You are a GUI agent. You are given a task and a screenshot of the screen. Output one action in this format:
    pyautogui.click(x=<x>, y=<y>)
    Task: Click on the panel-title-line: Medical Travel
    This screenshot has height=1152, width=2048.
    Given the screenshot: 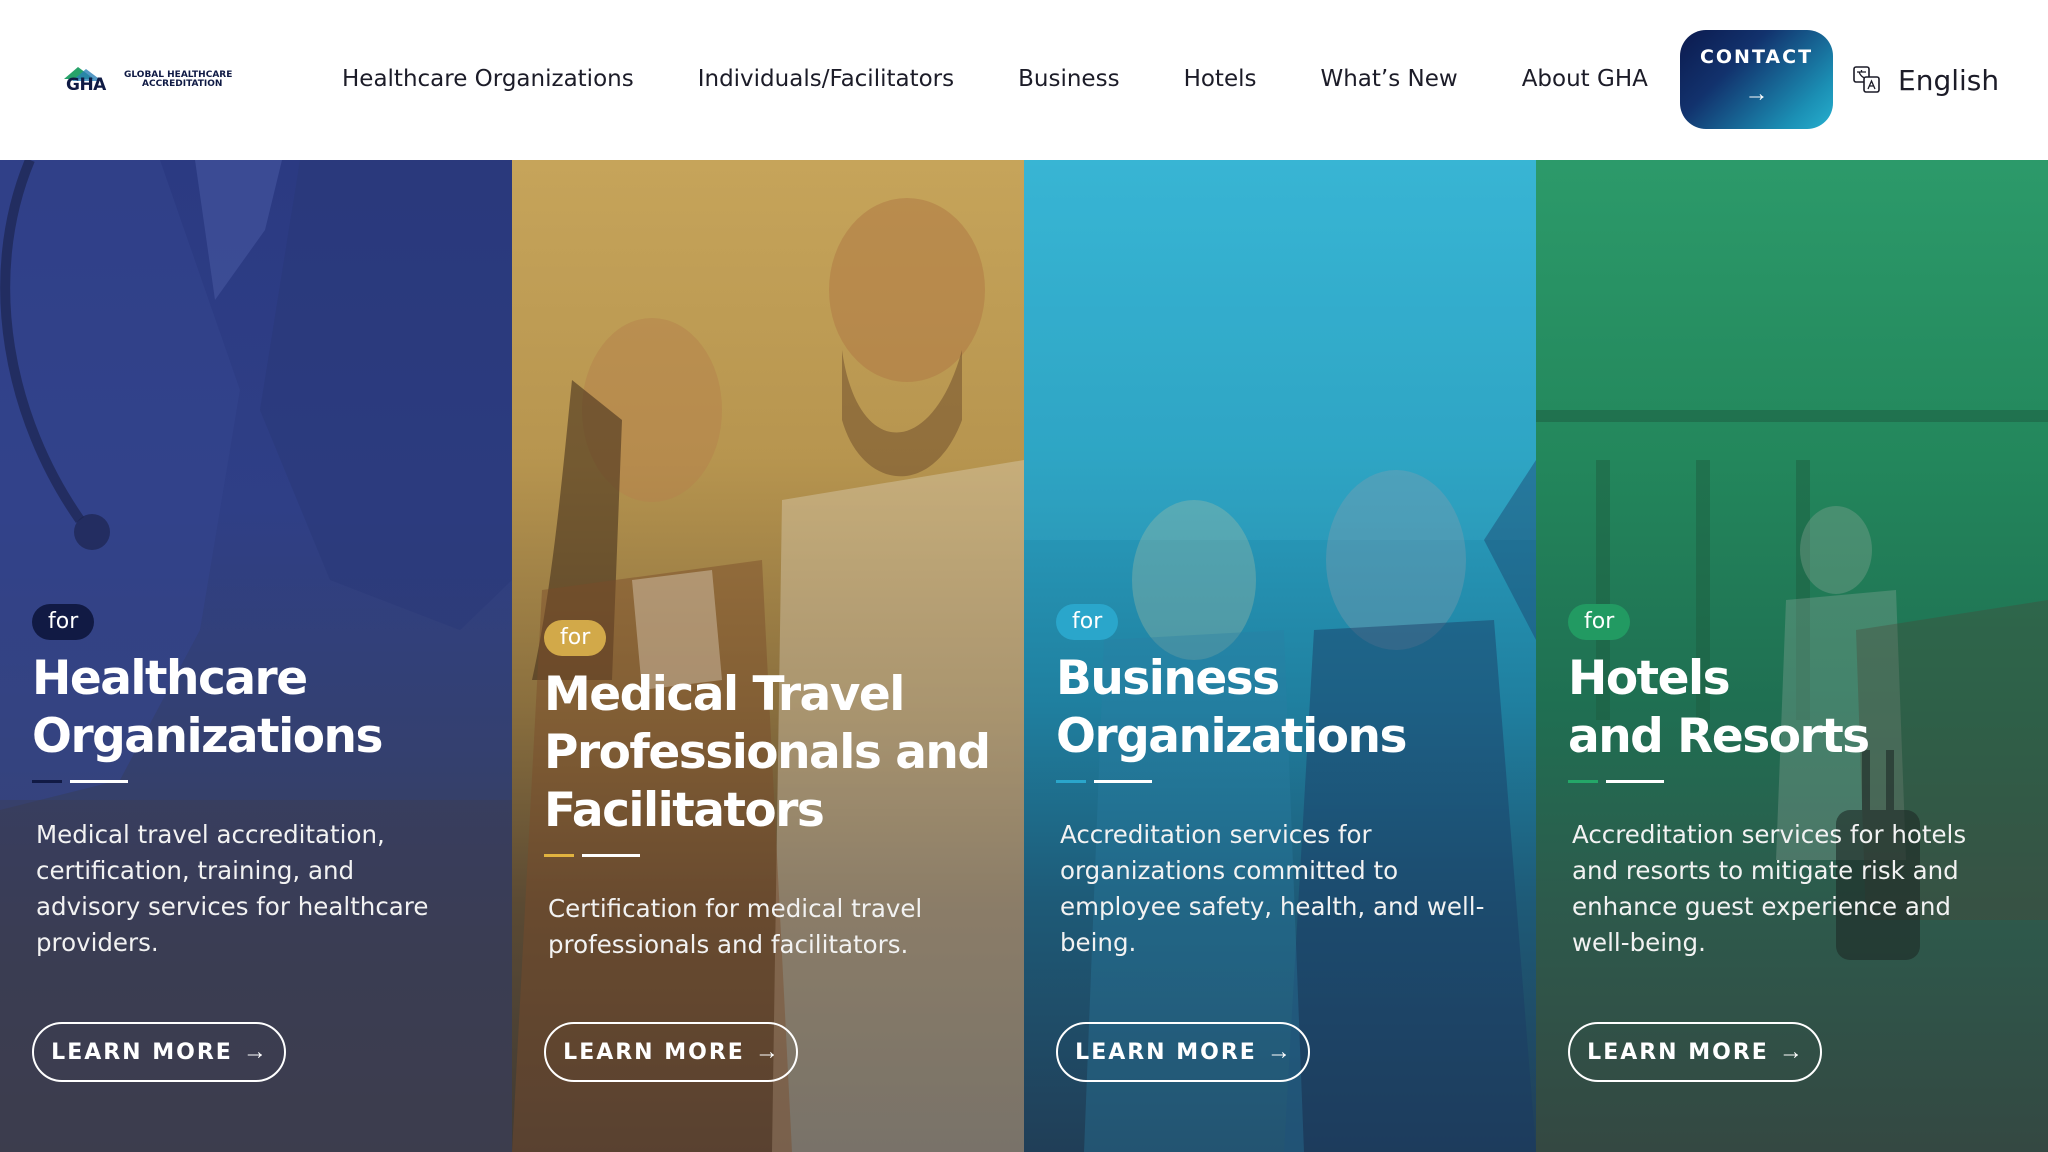 What is the action you would take?
    pyautogui.click(x=724, y=694)
    